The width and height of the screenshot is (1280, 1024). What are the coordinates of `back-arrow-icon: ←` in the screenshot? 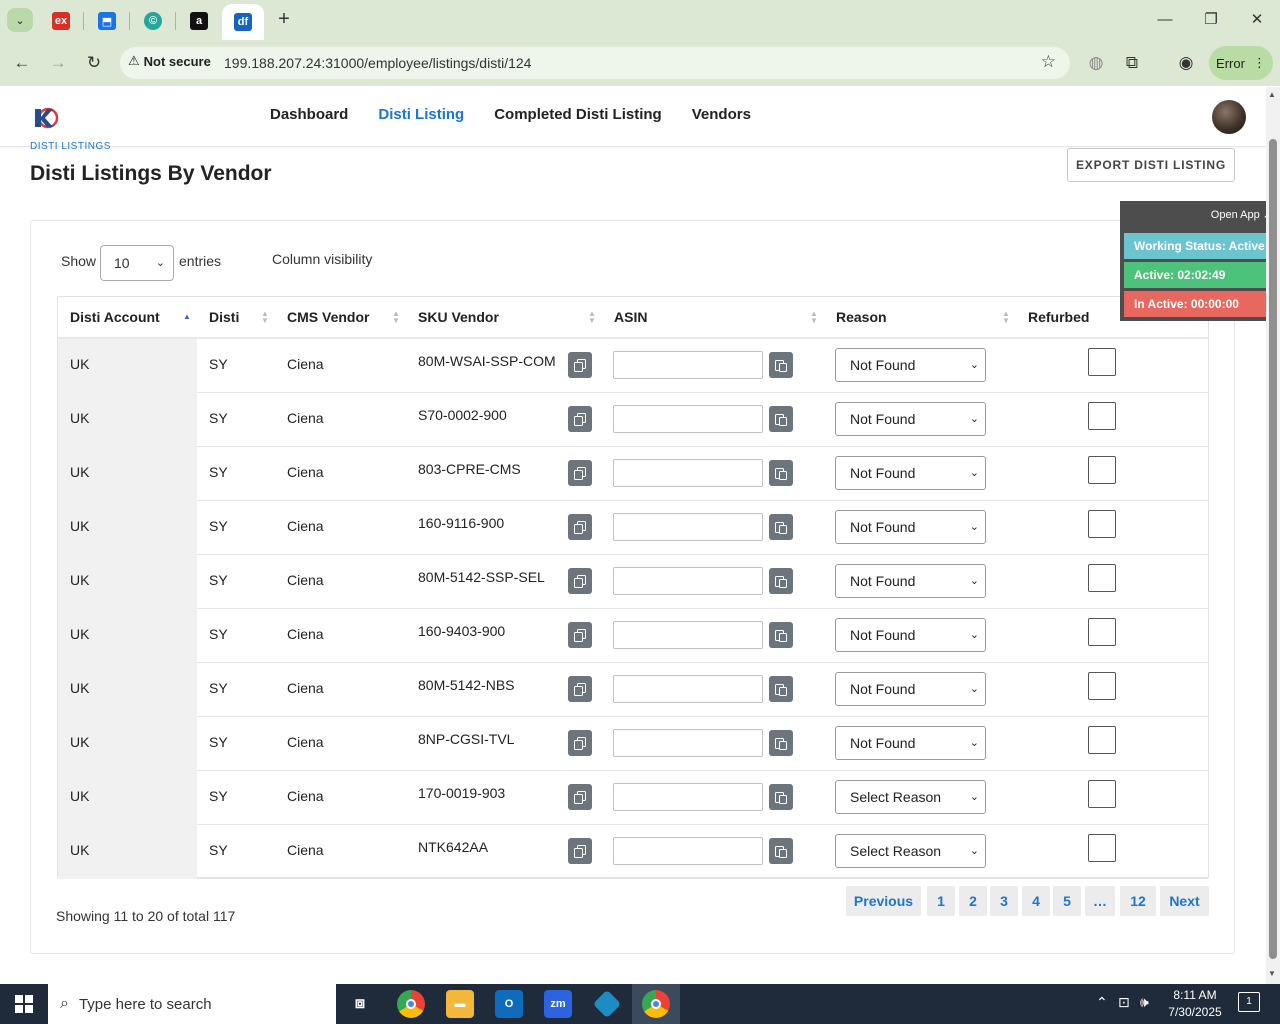 It's located at (22, 63).